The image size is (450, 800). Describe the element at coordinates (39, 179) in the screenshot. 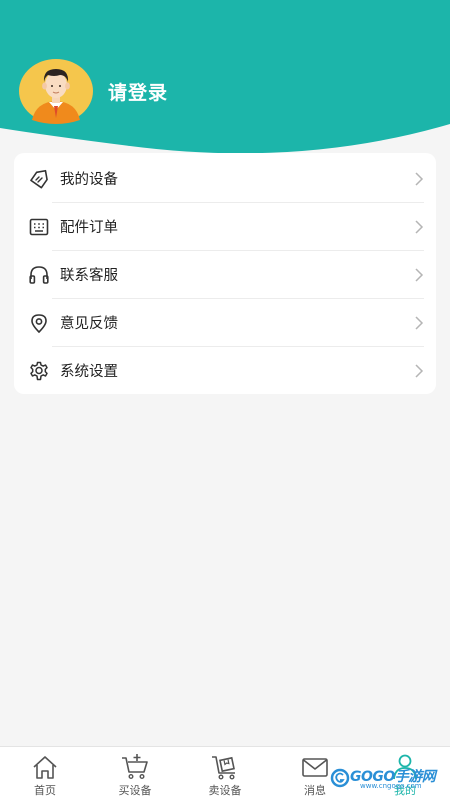

I see `tag-icon` at that location.